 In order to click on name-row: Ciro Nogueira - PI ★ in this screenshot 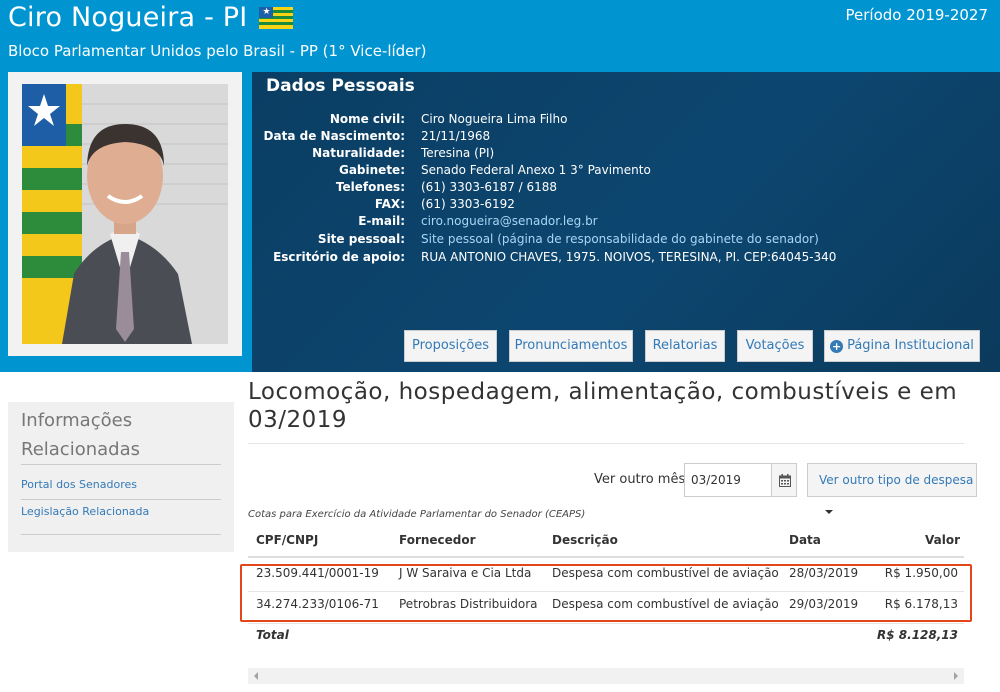, I will do `click(151, 17)`.